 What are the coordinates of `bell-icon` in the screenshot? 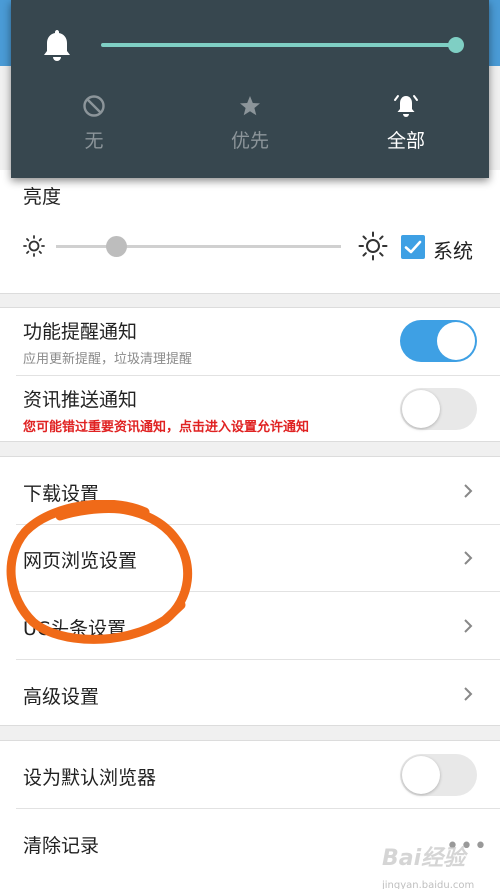 It's located at (57, 45).